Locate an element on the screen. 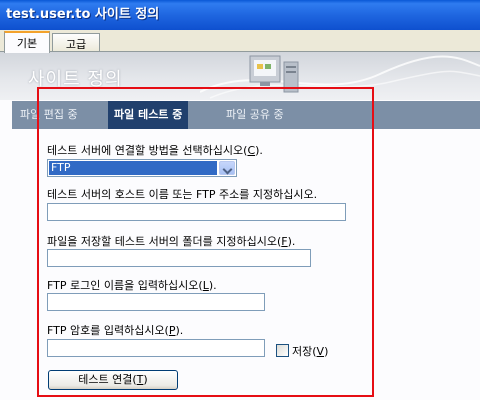  host-input is located at coordinates (196, 212).